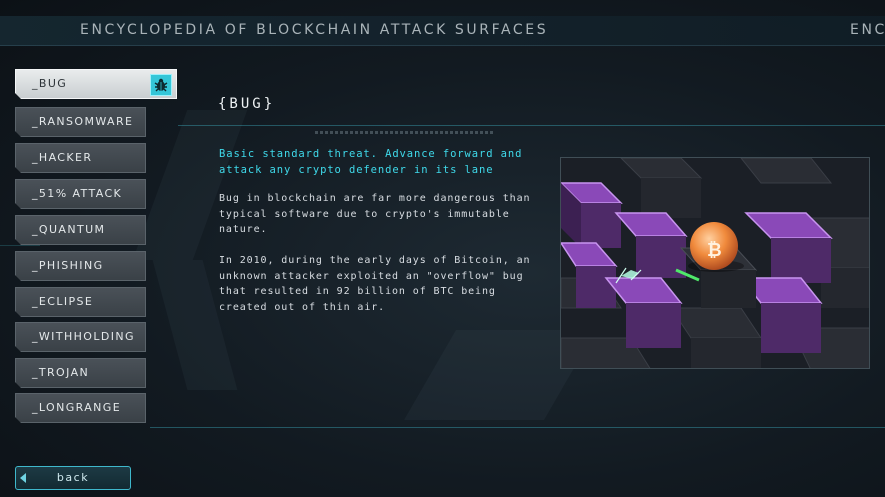  What do you see at coordinates (77, 407) in the screenshot?
I see `menu-item-label: _LONGRANGE` at bounding box center [77, 407].